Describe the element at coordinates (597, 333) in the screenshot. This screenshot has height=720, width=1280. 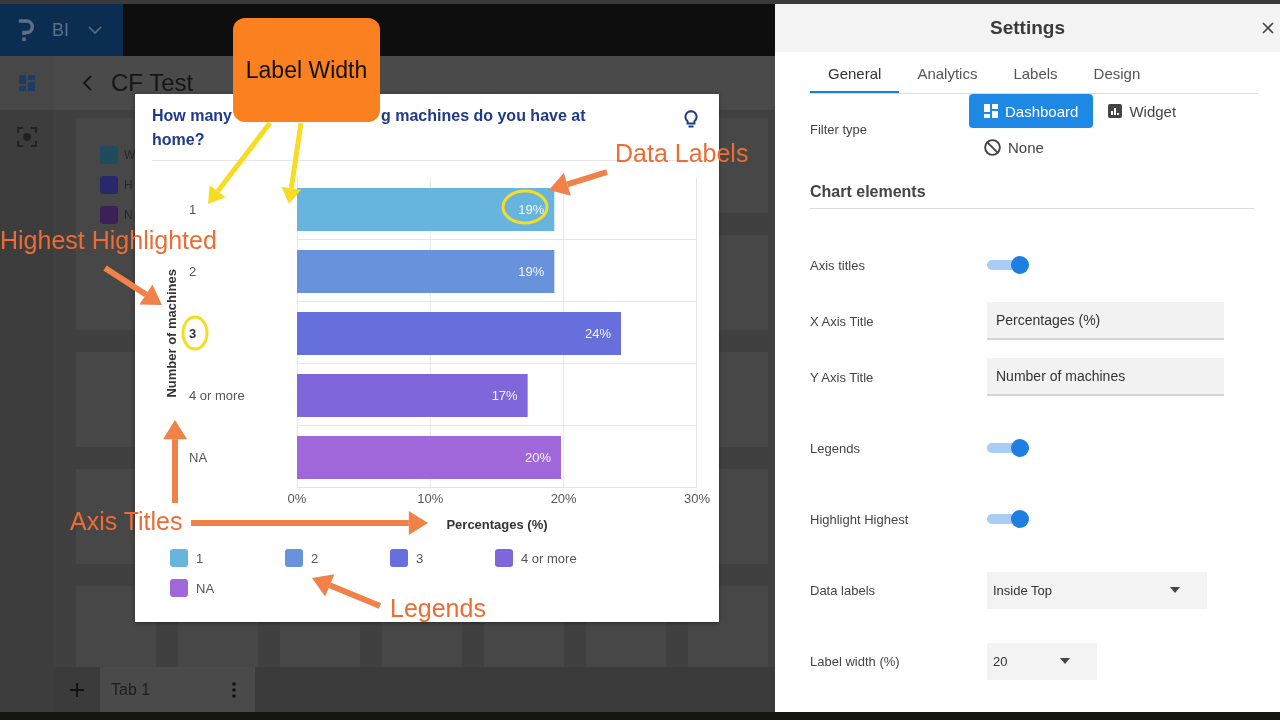
I see `data-label: 24%` at that location.